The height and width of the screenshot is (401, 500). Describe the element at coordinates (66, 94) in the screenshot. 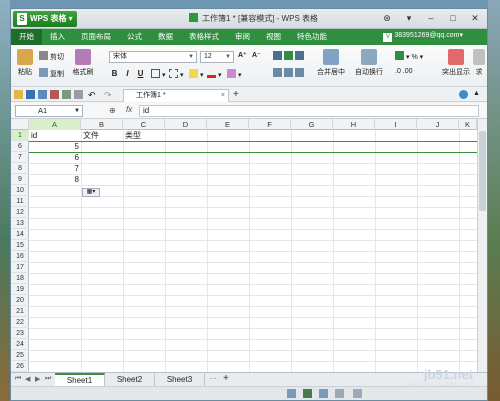

I see `preview-icon` at that location.